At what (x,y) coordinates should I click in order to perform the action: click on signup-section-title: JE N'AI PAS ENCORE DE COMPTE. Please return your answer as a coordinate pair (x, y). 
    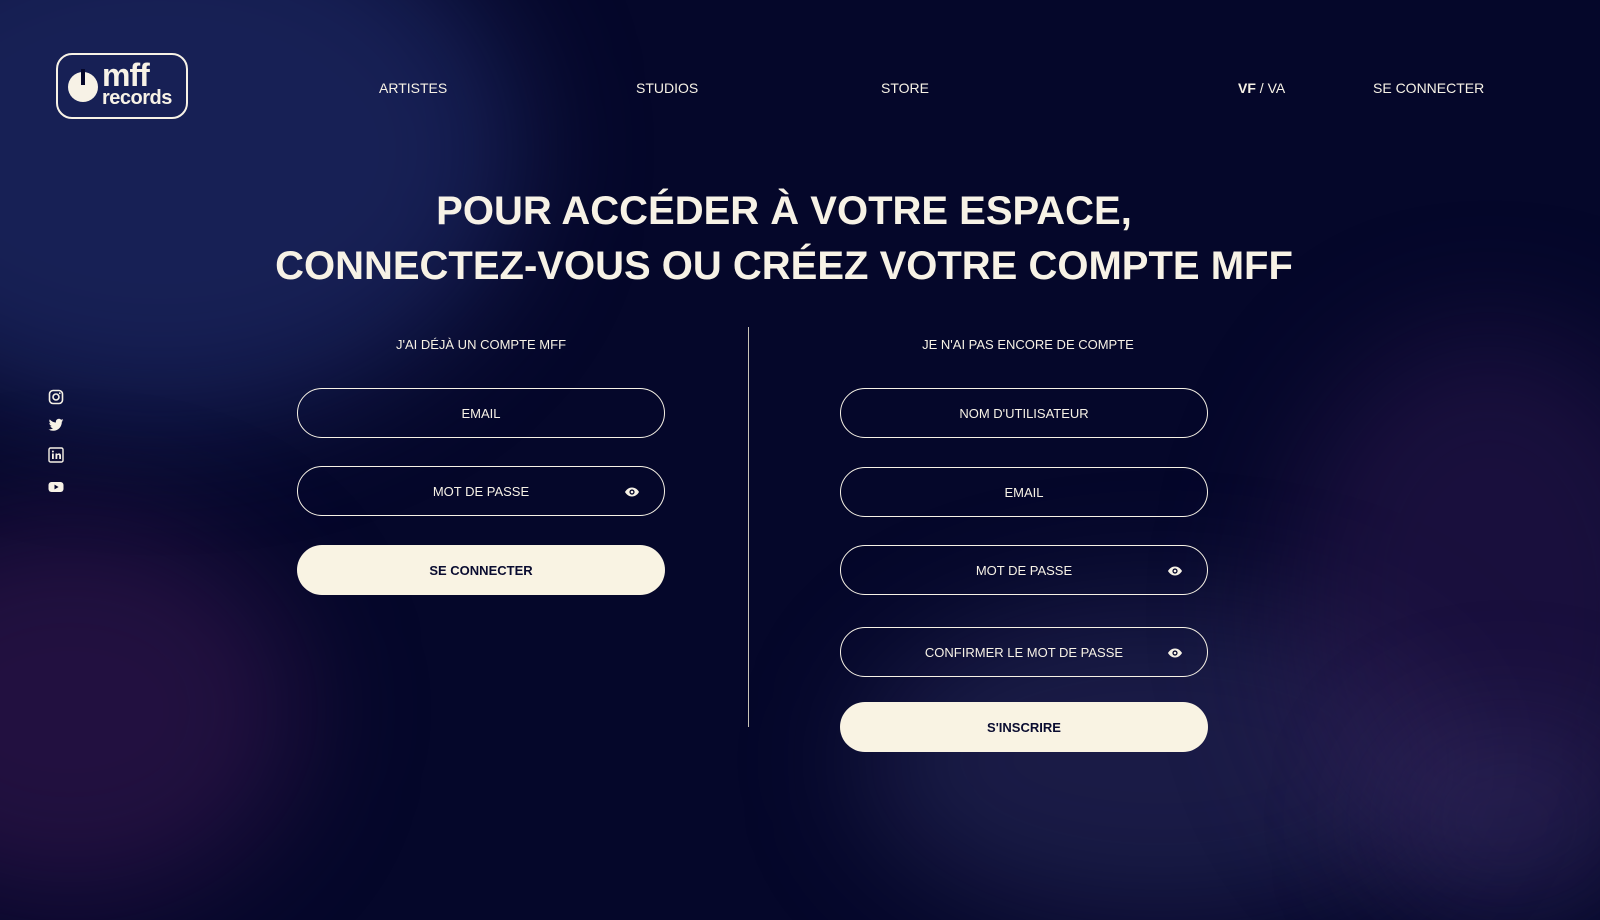
    Looking at the image, I should click on (1028, 344).